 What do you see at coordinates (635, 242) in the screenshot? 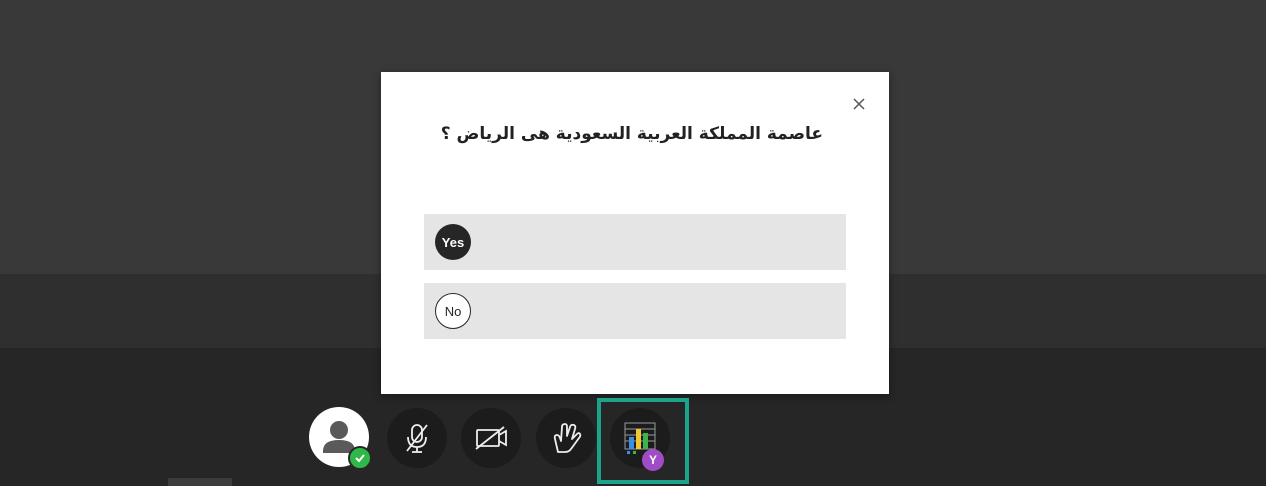
I see `poll-answer-yes: Yes` at bounding box center [635, 242].